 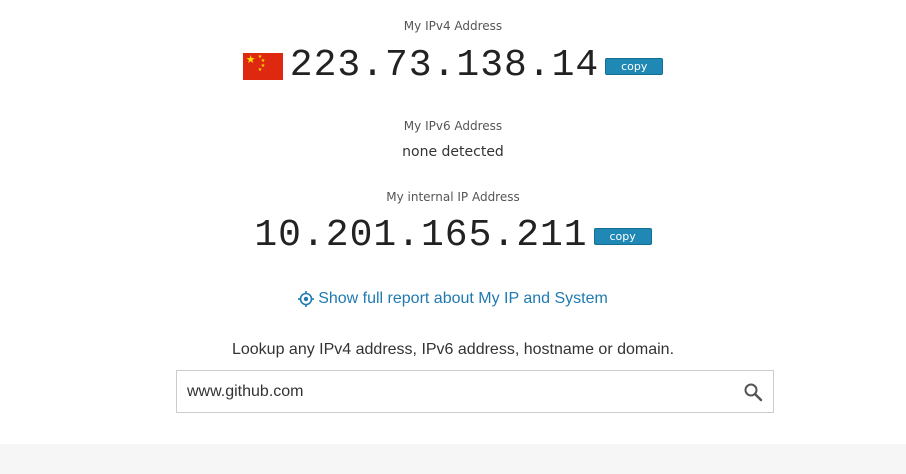 What do you see at coordinates (453, 152) in the screenshot?
I see `ipv6-value: none detected` at bounding box center [453, 152].